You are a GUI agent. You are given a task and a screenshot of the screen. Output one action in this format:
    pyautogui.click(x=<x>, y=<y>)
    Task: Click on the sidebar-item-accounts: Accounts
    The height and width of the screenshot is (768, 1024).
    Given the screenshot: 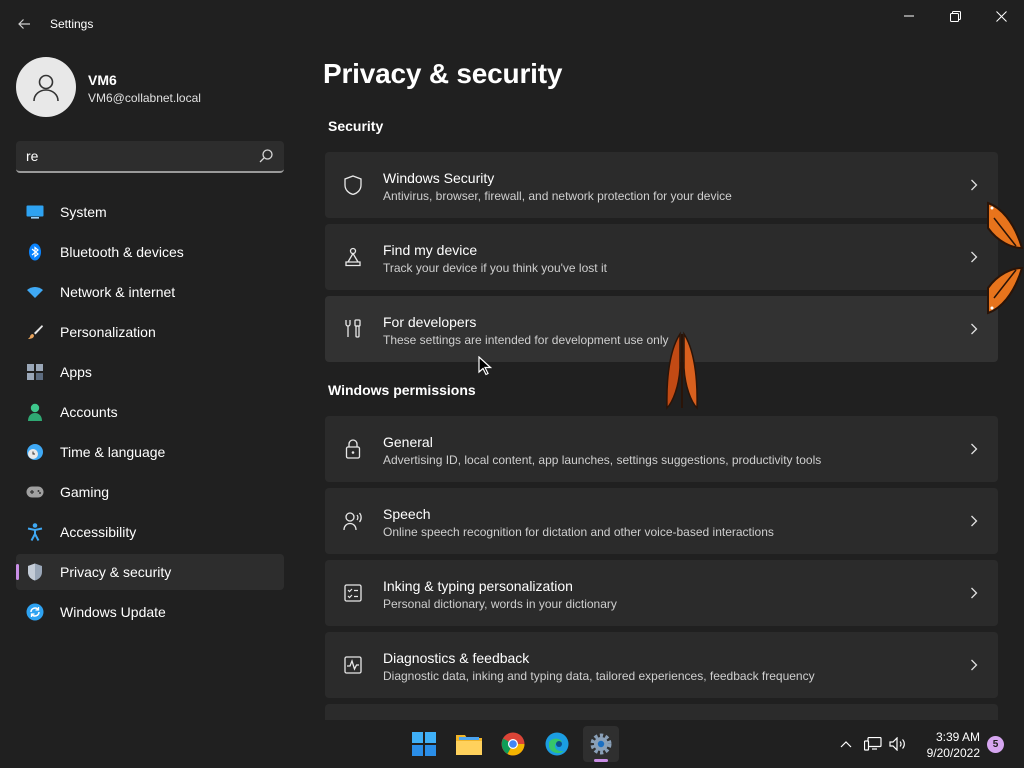 What is the action you would take?
    pyautogui.click(x=150, y=412)
    